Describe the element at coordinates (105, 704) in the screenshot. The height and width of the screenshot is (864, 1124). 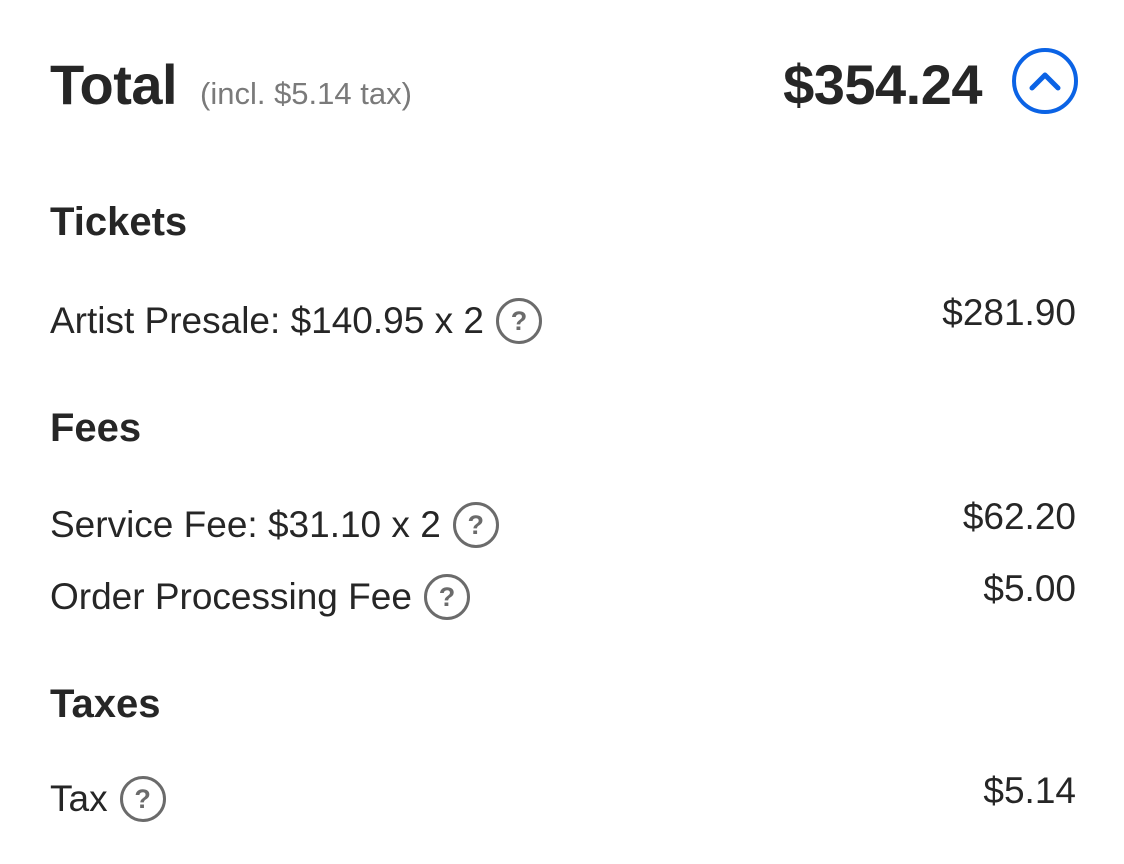
I see `taxes-heading: Taxes` at that location.